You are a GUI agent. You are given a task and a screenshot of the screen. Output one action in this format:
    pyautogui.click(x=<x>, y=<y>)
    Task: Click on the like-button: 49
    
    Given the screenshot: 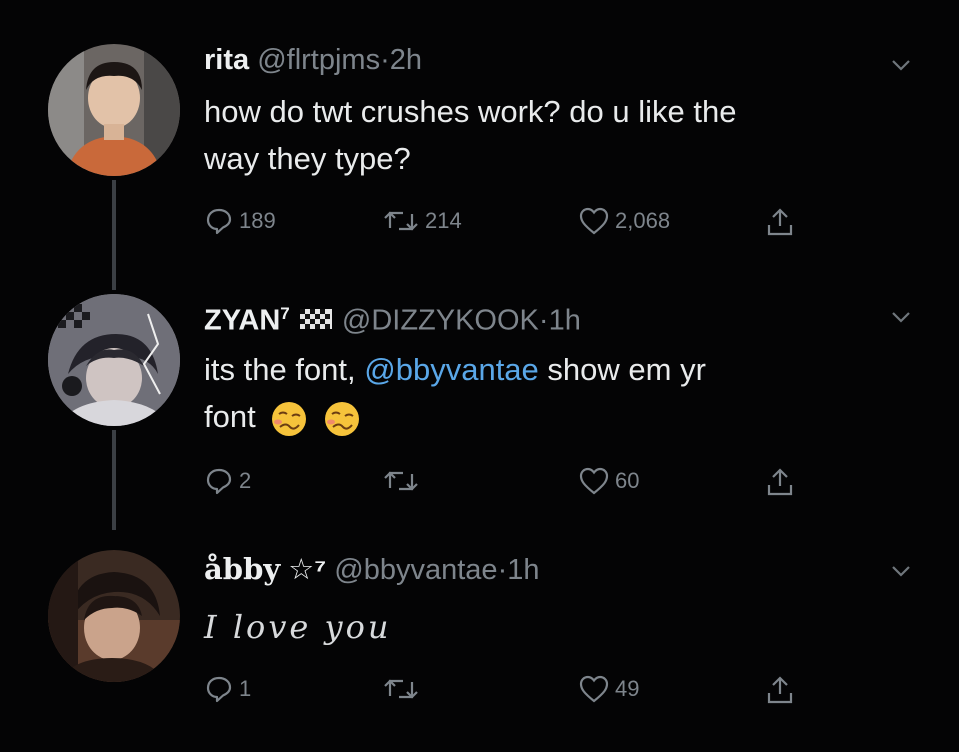 What is the action you would take?
    pyautogui.click(x=608, y=689)
    